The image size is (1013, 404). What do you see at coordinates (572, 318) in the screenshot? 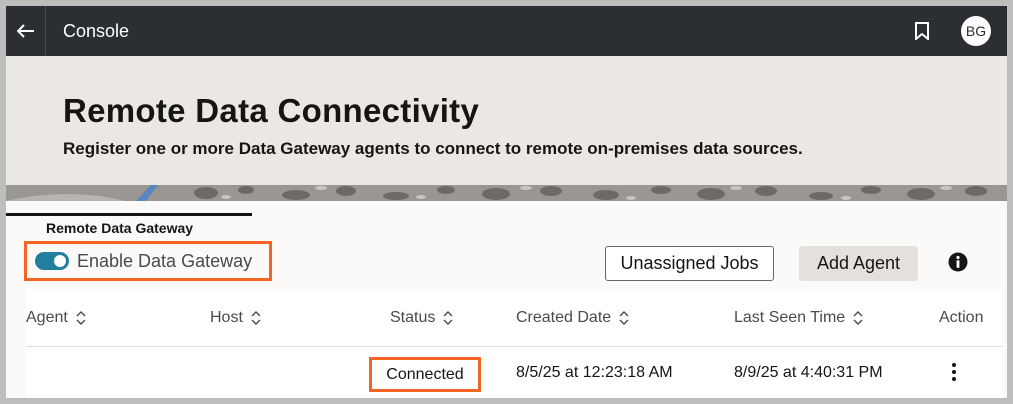
I see `column-header-created-date: Created Date` at bounding box center [572, 318].